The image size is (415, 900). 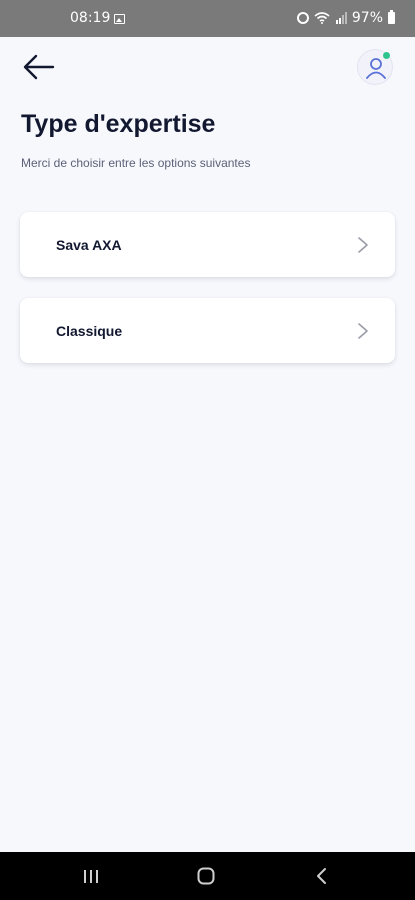 I want to click on image-icon, so click(x=119, y=19).